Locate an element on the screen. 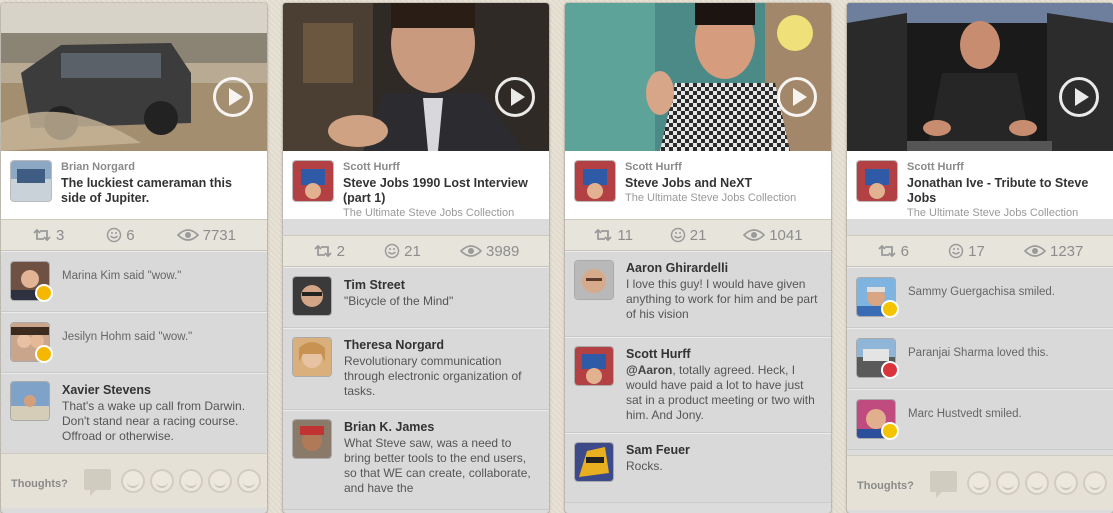 This screenshot has width=1113, height=513. repost-count: 6 is located at coordinates (893, 251).